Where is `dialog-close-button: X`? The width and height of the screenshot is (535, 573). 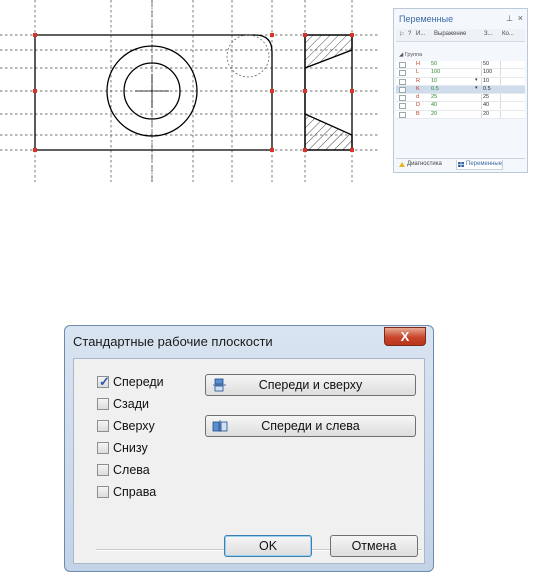 dialog-close-button: X is located at coordinates (405, 336).